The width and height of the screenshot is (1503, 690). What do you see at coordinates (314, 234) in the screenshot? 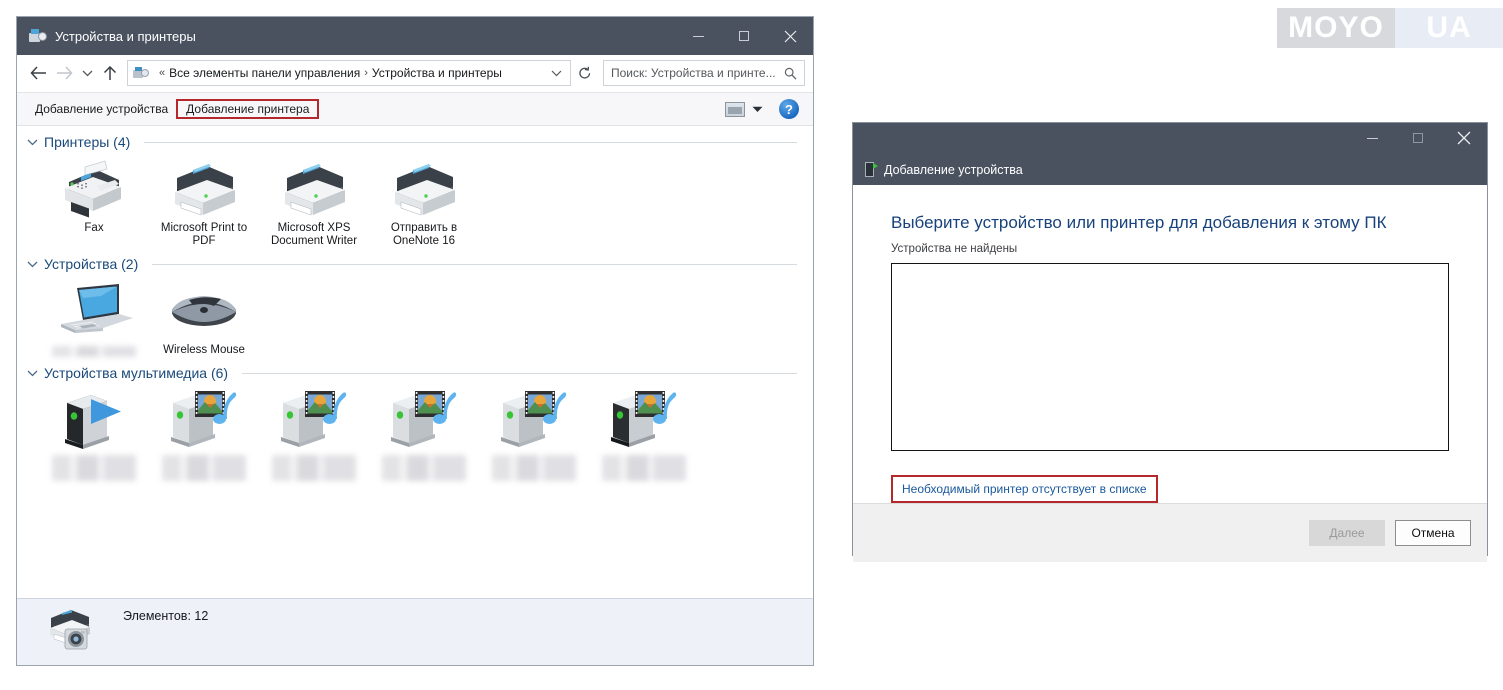
I see `item-label: Microsoft XPS Document Writer` at bounding box center [314, 234].